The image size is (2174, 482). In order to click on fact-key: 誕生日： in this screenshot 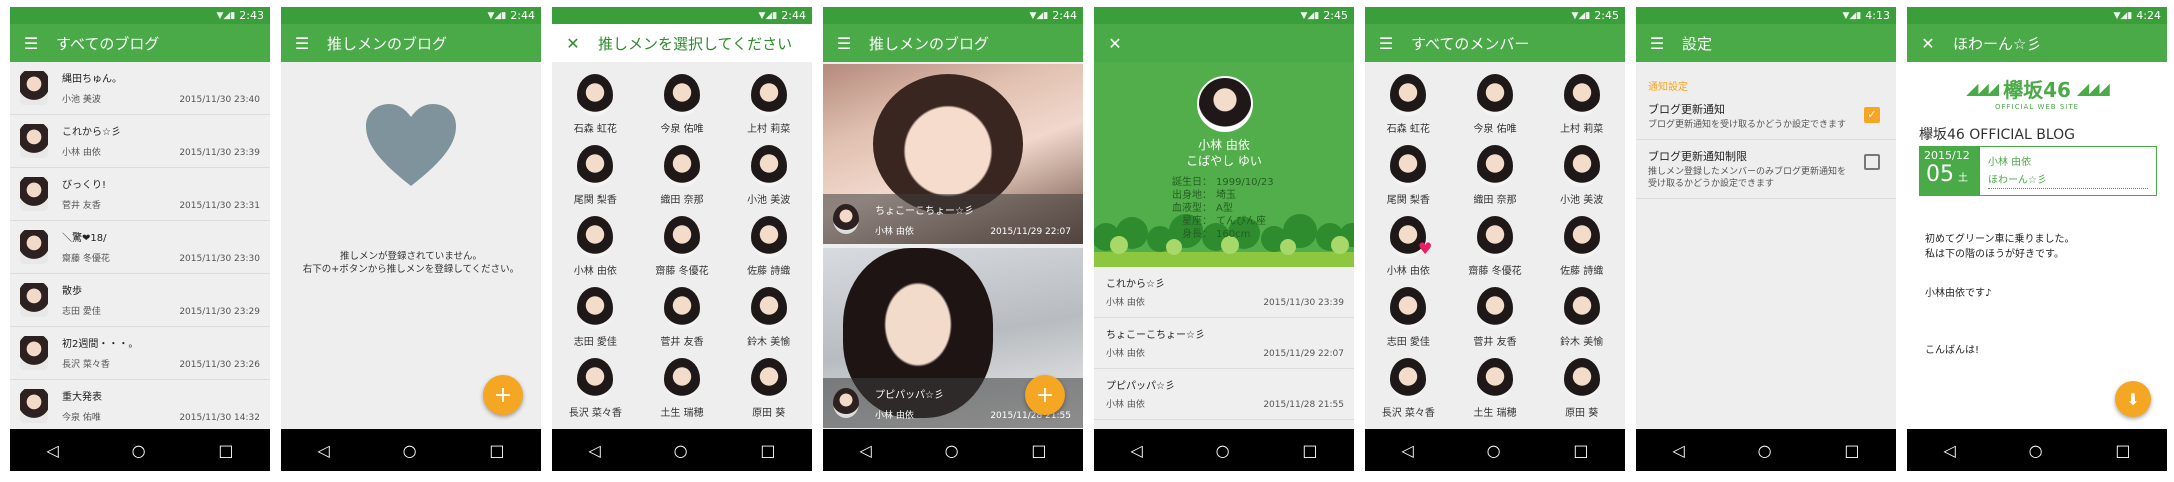, I will do `click(1192, 182)`.